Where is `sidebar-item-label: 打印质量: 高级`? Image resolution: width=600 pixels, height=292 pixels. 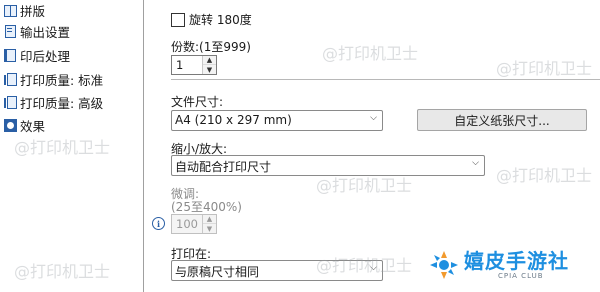 sidebar-item-label: 打印质量: 高级 is located at coordinates (62, 103).